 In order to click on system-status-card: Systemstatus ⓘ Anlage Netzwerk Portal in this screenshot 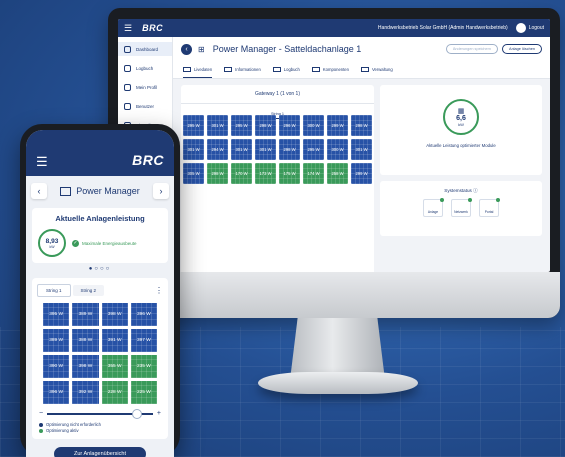, I will do `click(461, 208)`.